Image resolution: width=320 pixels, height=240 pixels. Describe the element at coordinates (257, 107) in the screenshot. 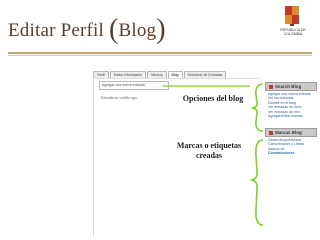

I see `brace-options` at that location.